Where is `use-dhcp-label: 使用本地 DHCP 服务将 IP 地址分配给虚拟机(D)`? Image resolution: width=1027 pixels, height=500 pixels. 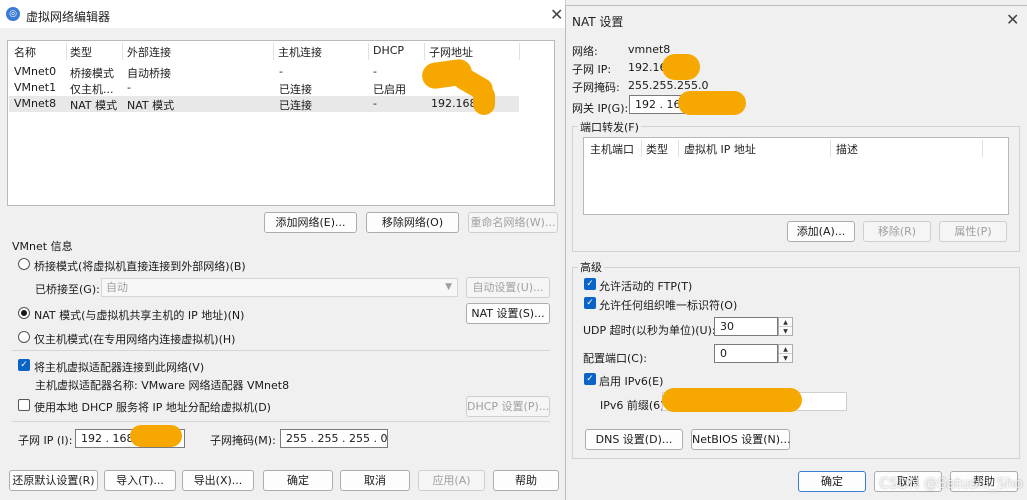
use-dhcp-label: 使用本地 DHCP 服务将 IP 地址分配给虚拟机(D) is located at coordinates (152, 407).